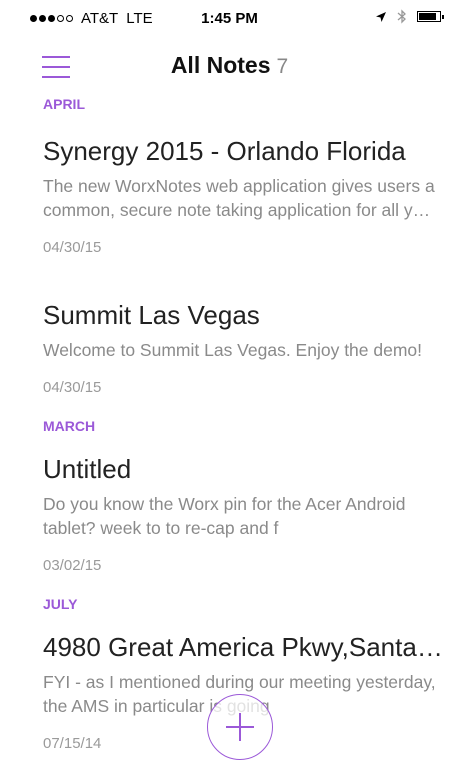 The height and width of the screenshot is (777, 459). What do you see at coordinates (64, 104) in the screenshot?
I see `section-header-april: APRIL` at bounding box center [64, 104].